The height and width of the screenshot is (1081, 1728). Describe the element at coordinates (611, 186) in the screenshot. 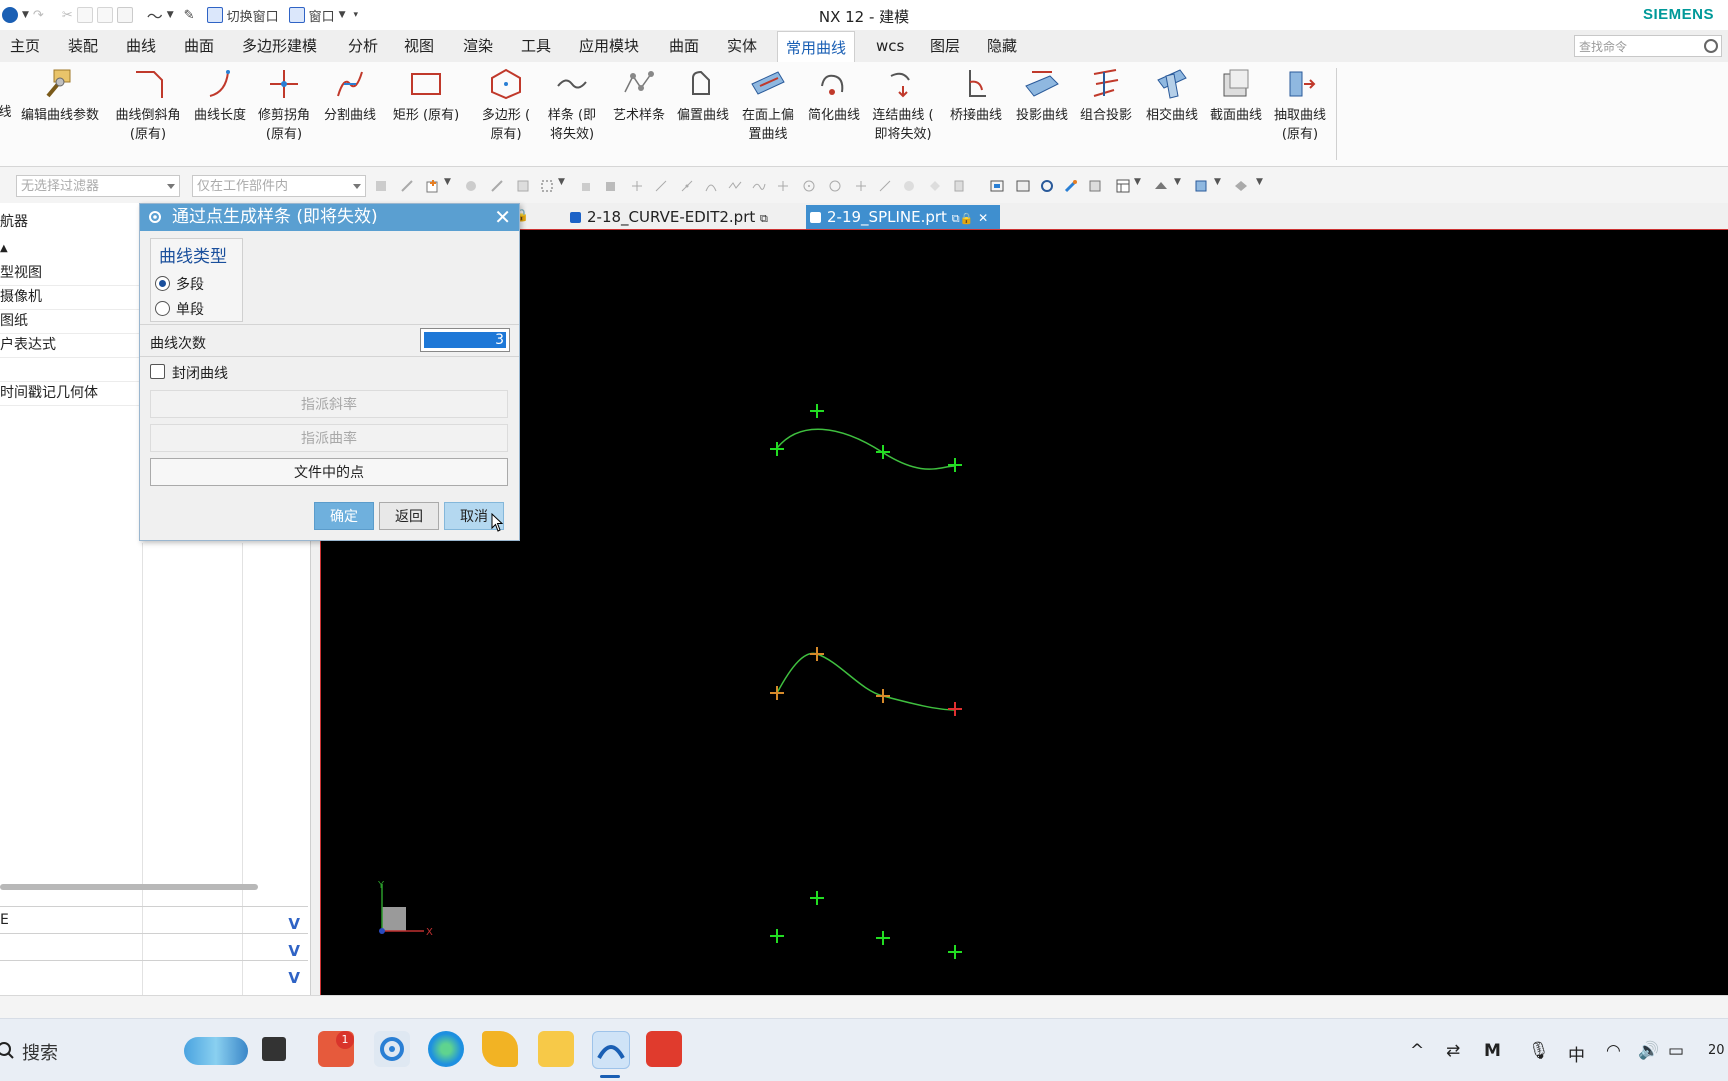

I see `select-solid-icon` at that location.